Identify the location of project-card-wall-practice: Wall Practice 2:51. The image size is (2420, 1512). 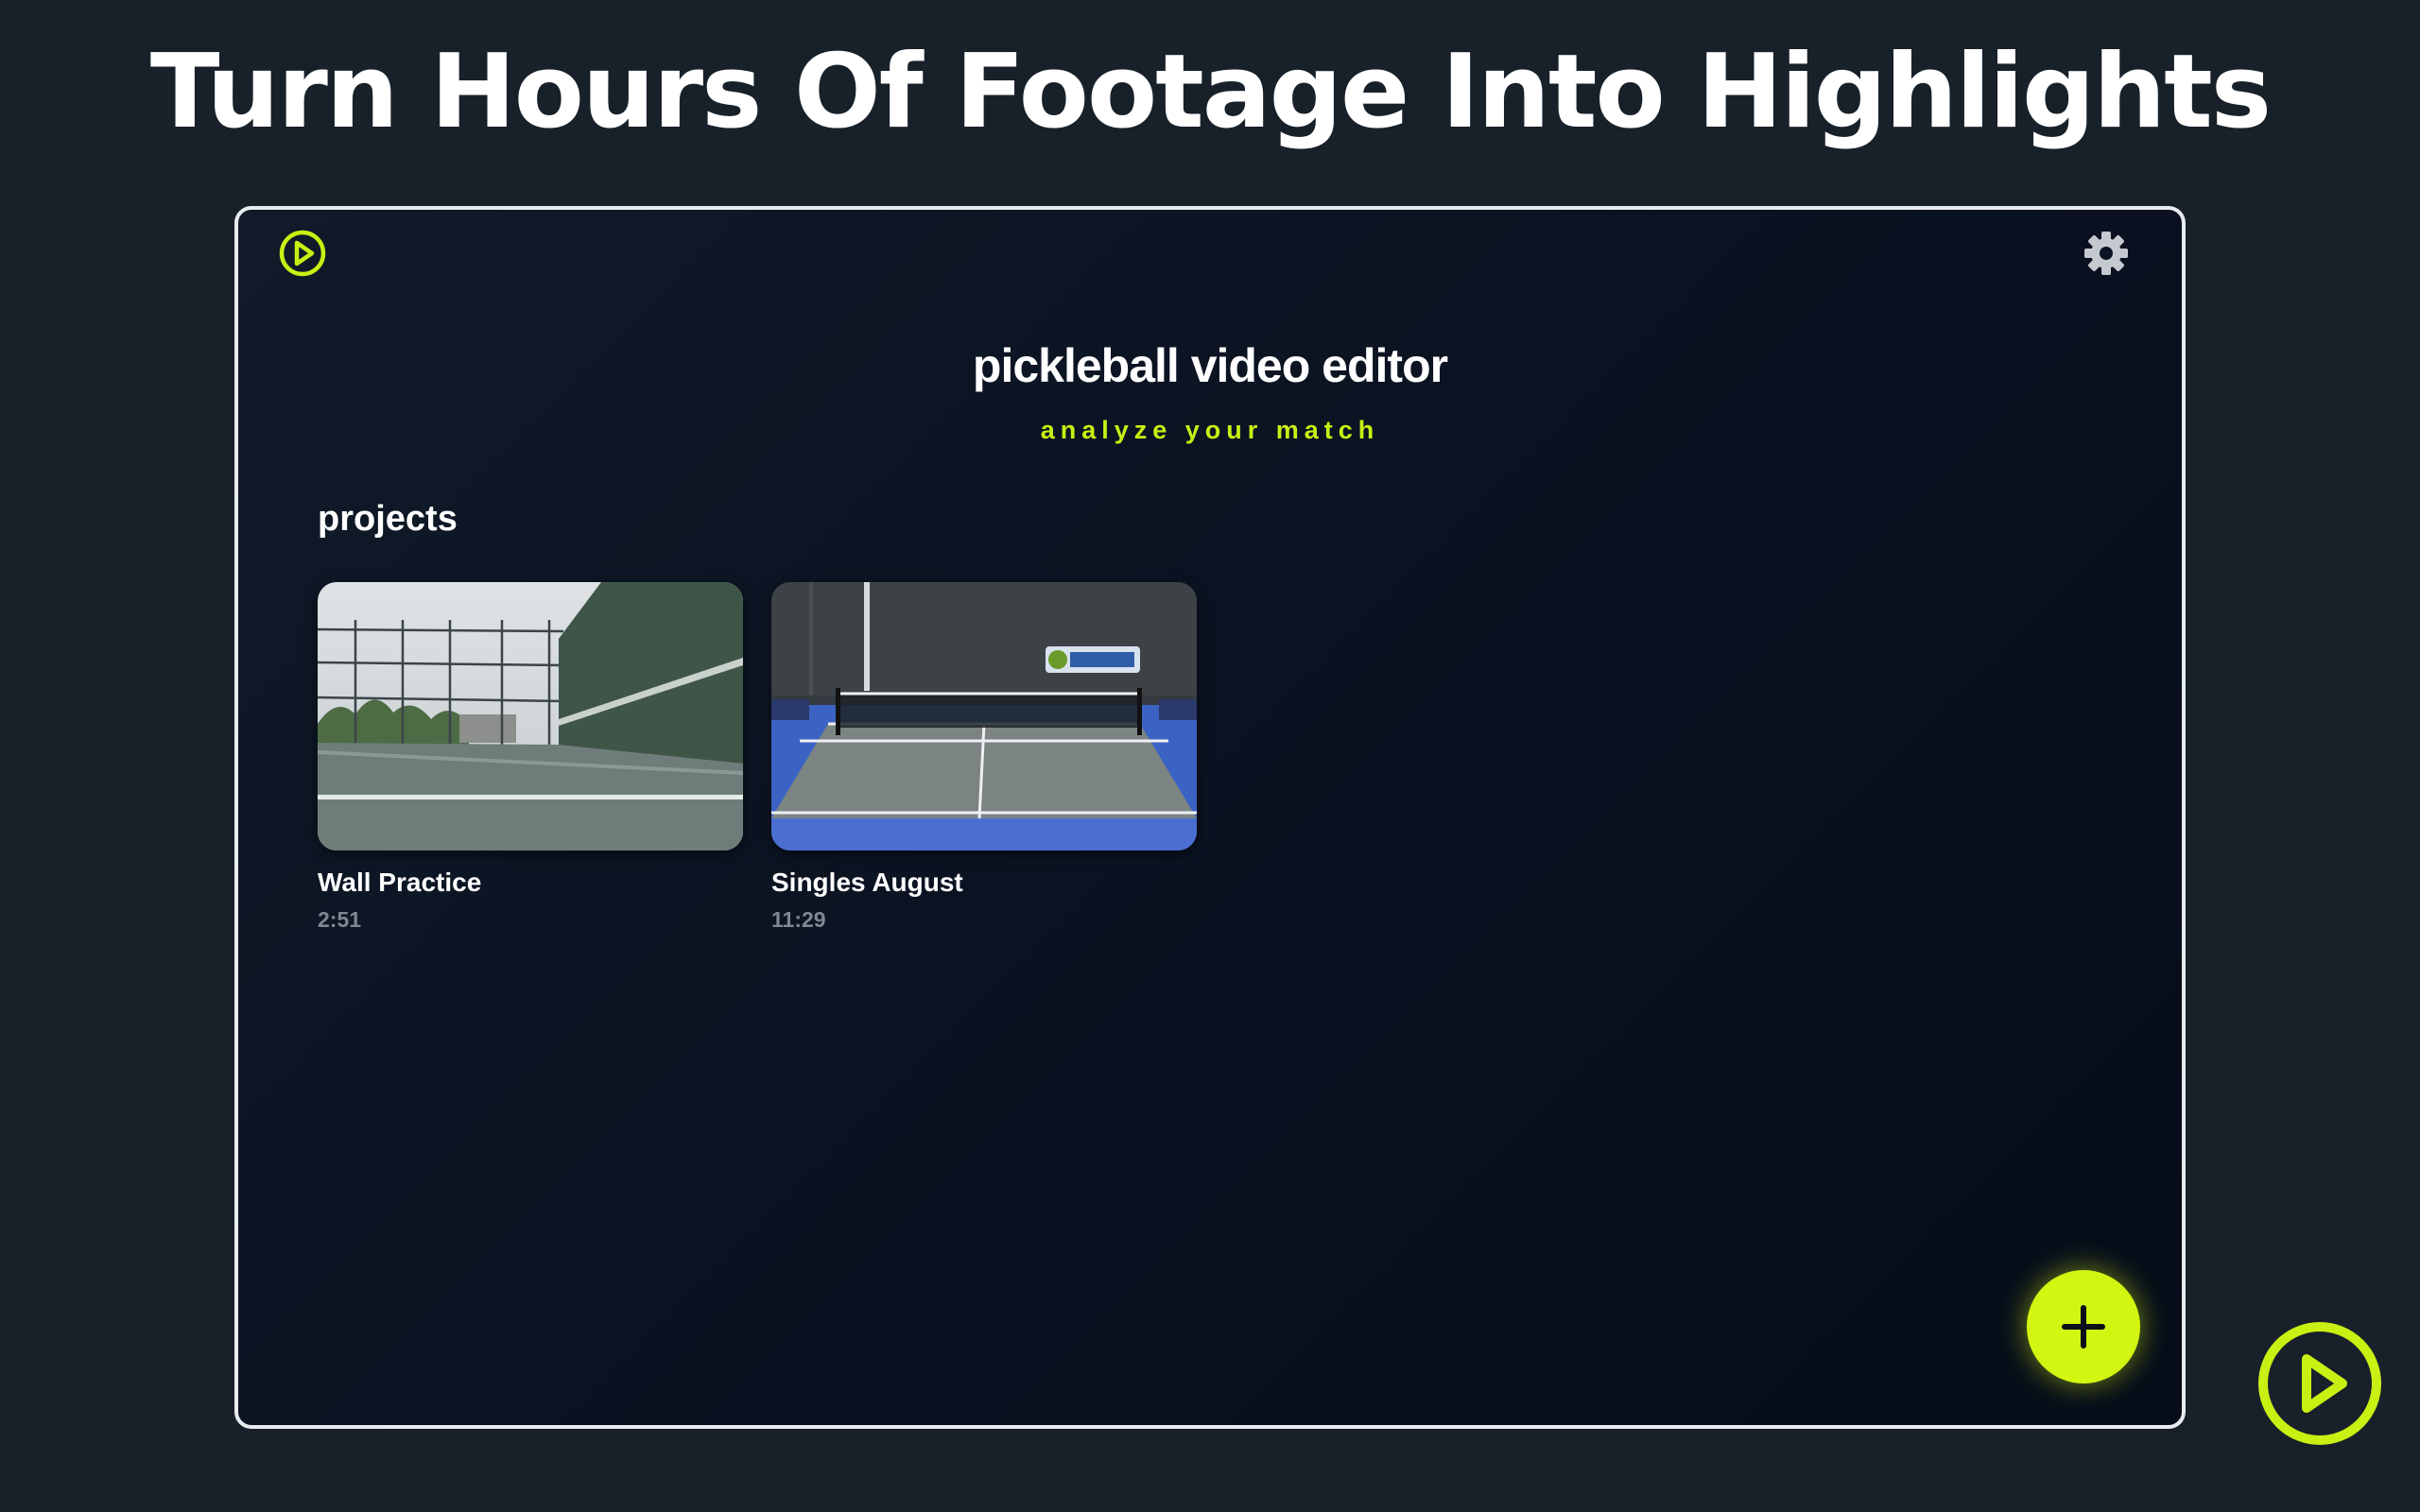
(530, 757).